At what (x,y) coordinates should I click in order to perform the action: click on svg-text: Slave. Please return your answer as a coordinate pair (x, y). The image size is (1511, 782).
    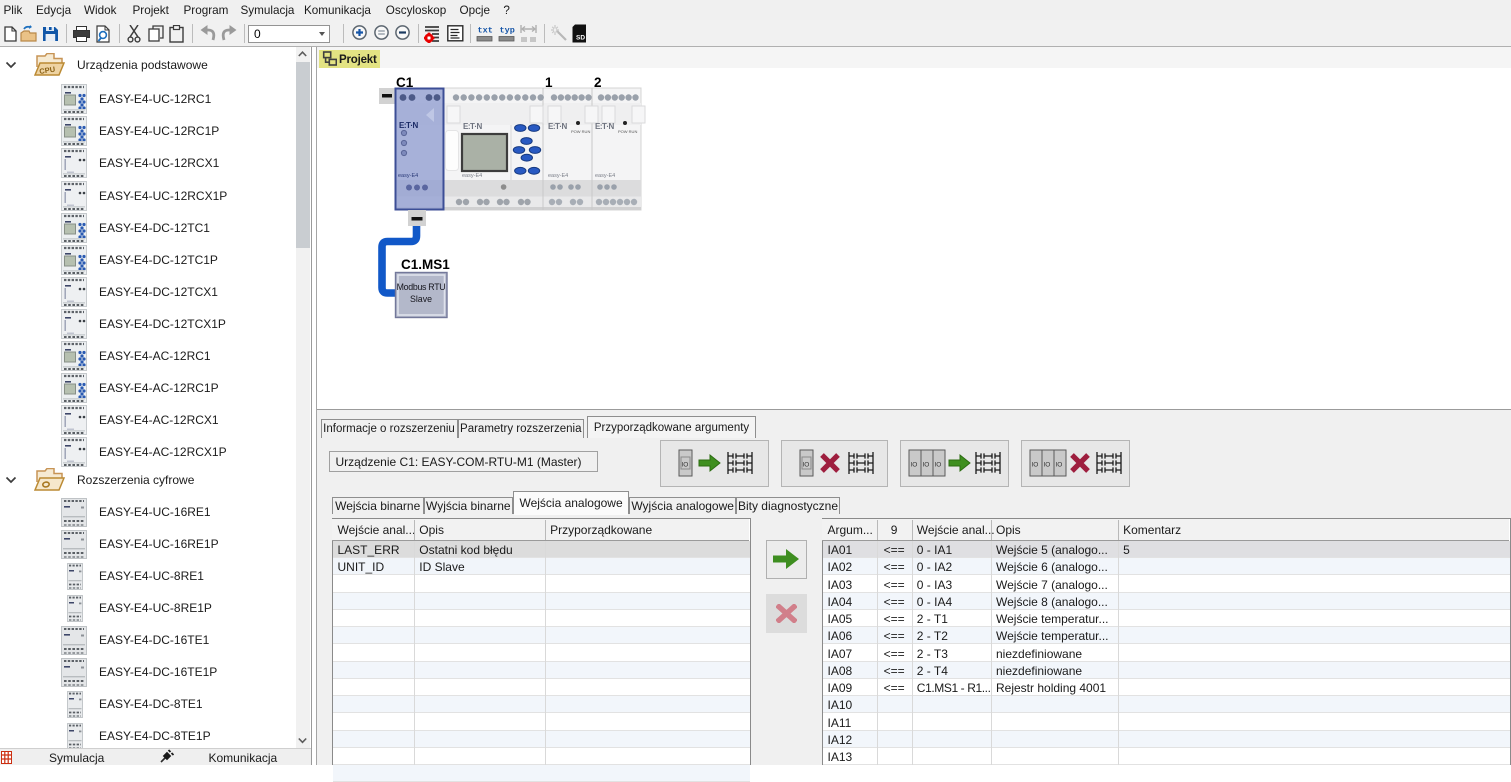
    Looking at the image, I should click on (421, 299).